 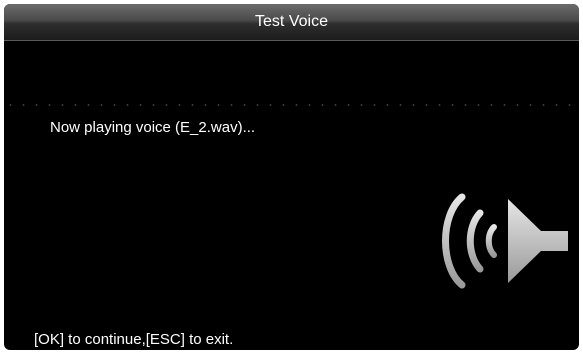 What do you see at coordinates (134, 339) in the screenshot?
I see `footer-hint: [OK] to continue,[ESC] to exit.` at bounding box center [134, 339].